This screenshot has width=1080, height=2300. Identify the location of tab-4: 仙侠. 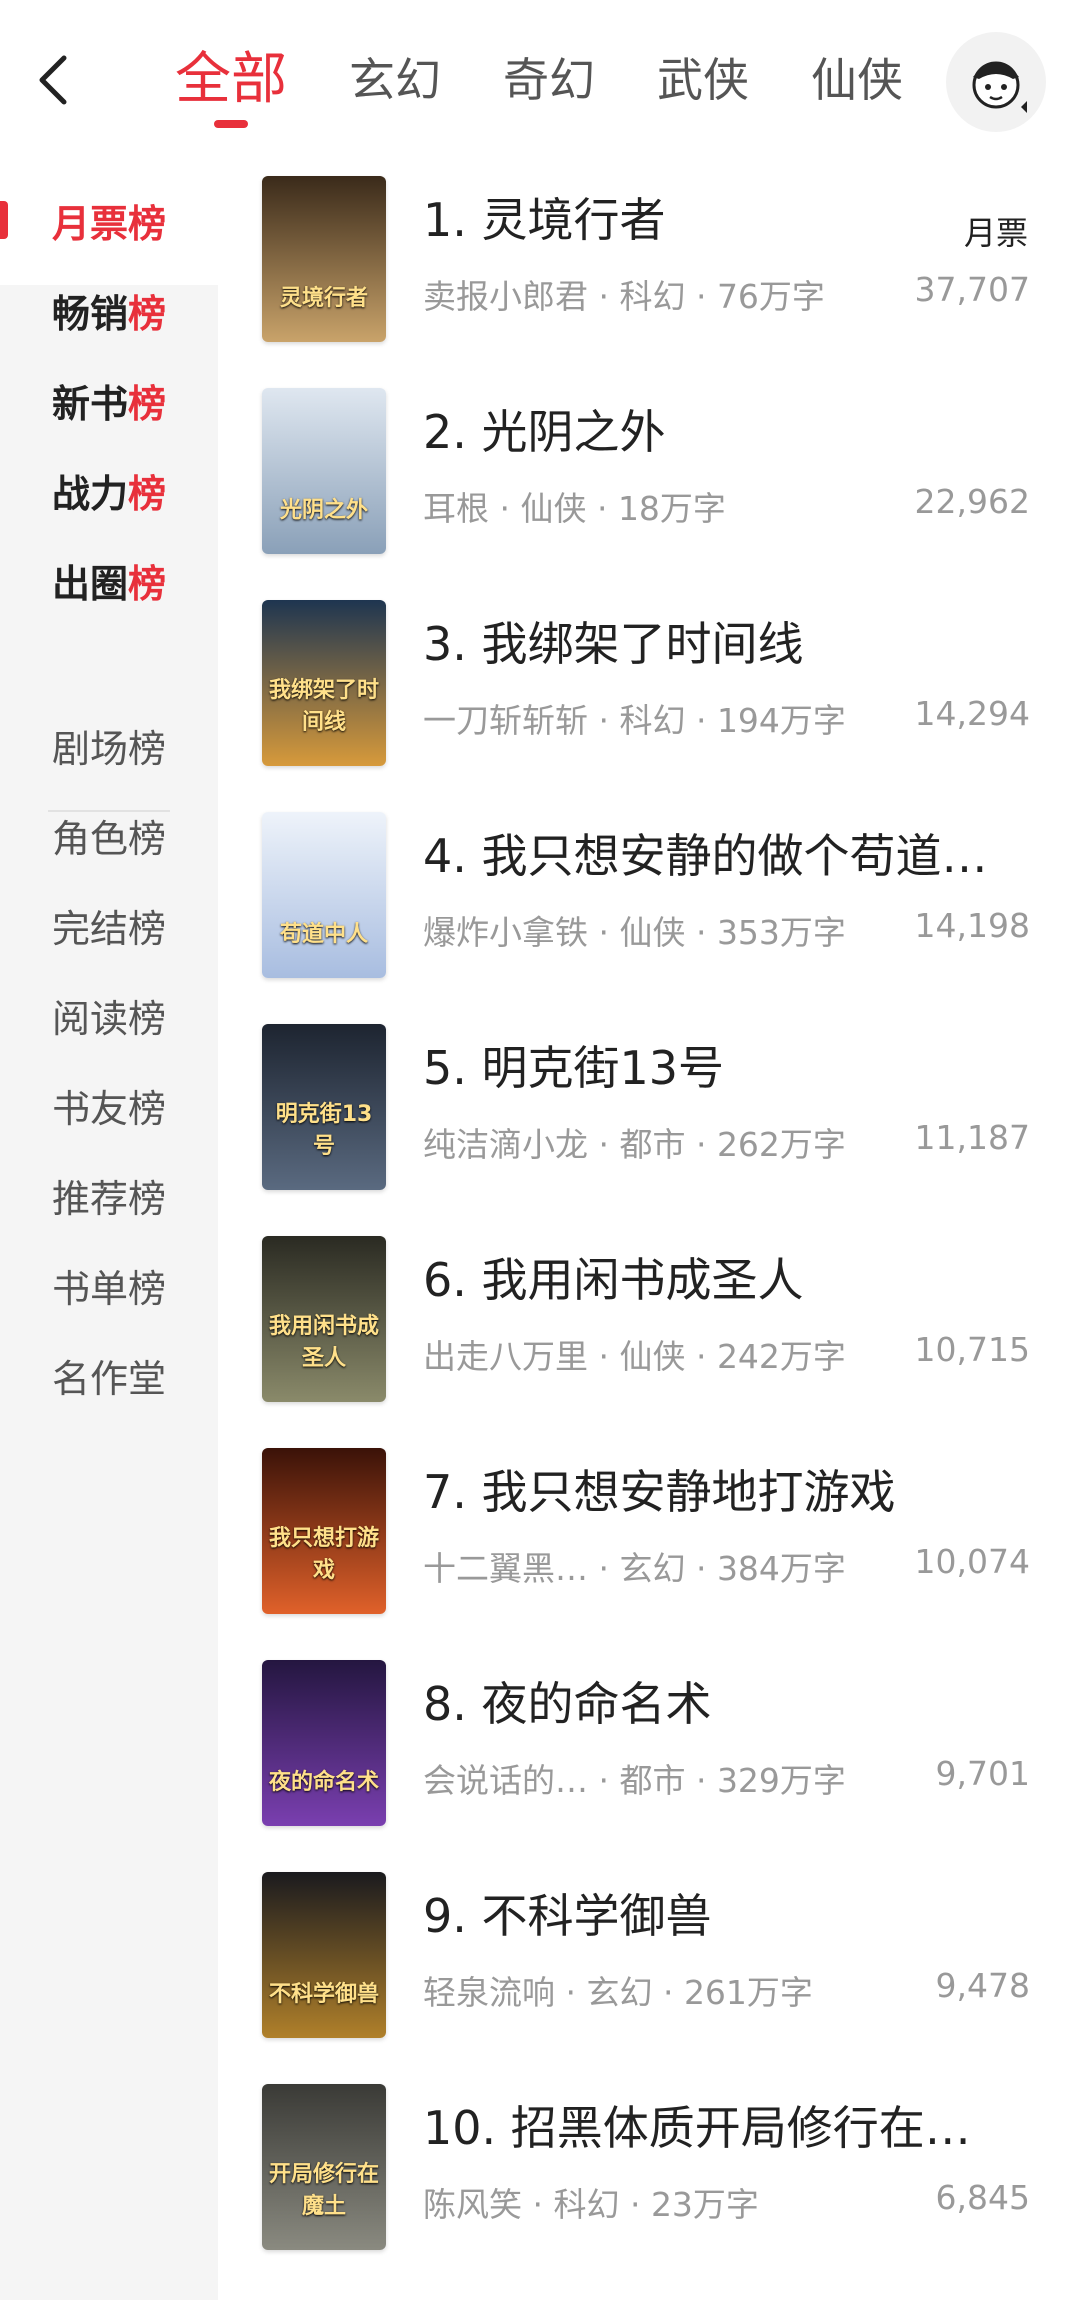
(857, 80).